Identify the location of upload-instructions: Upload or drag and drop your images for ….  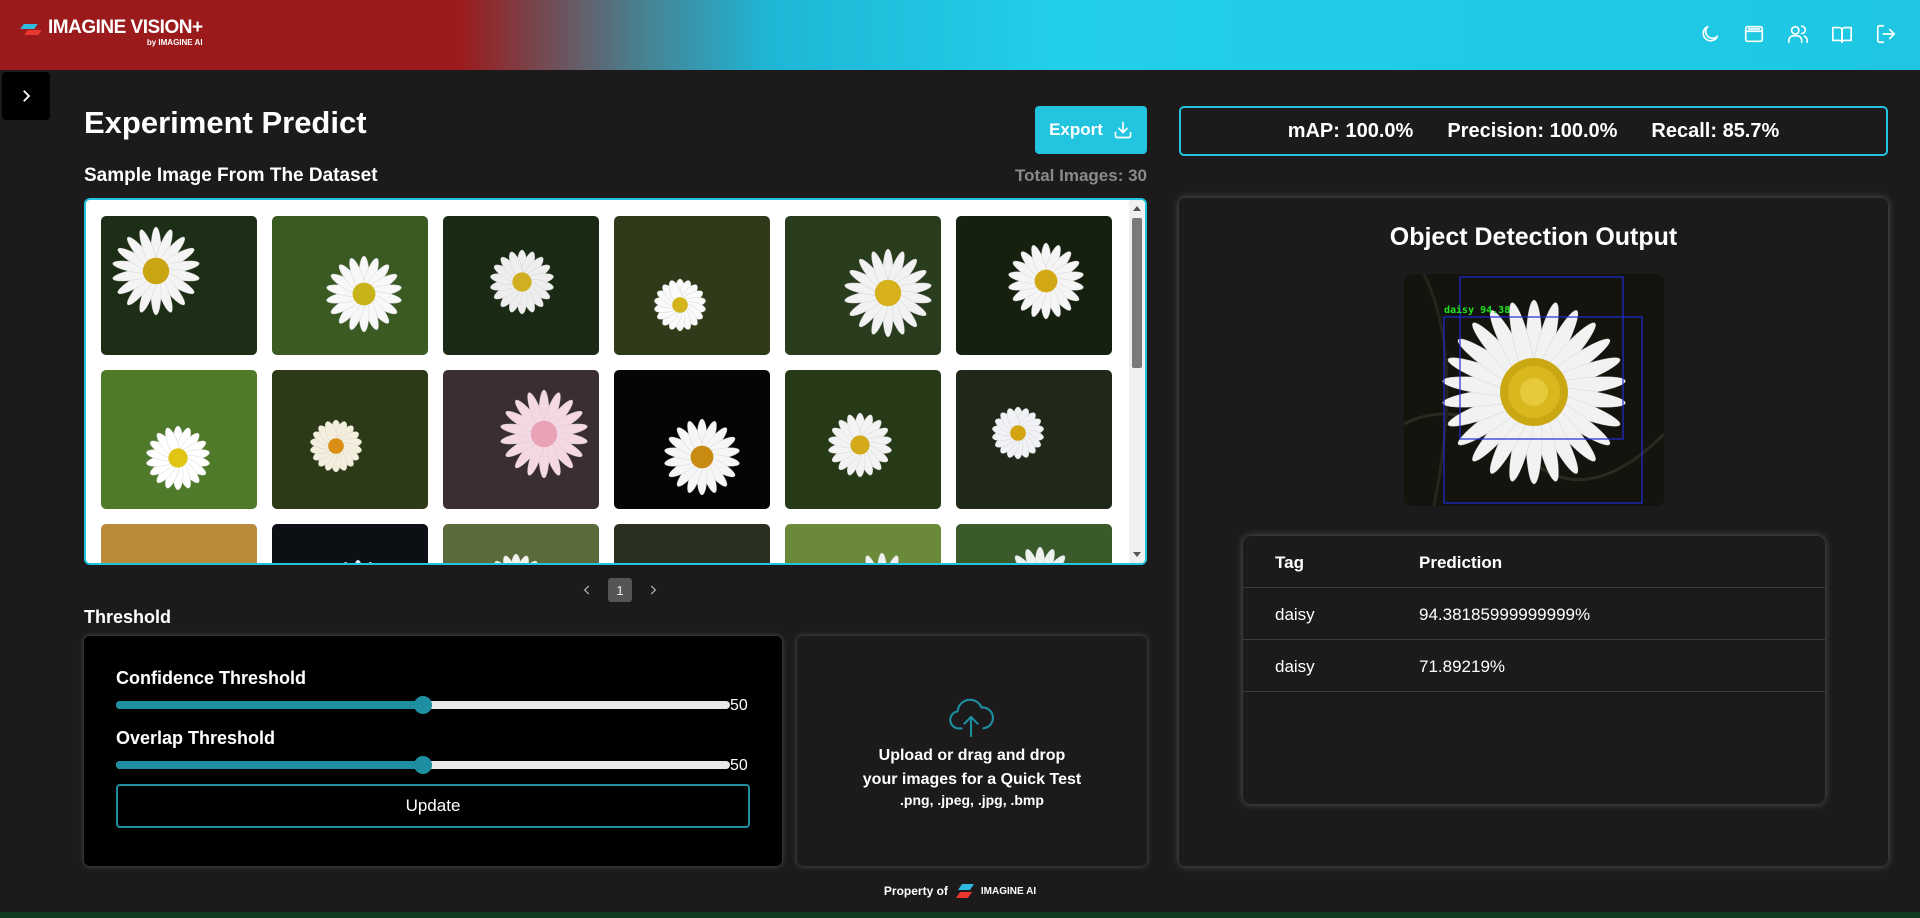
(972, 768).